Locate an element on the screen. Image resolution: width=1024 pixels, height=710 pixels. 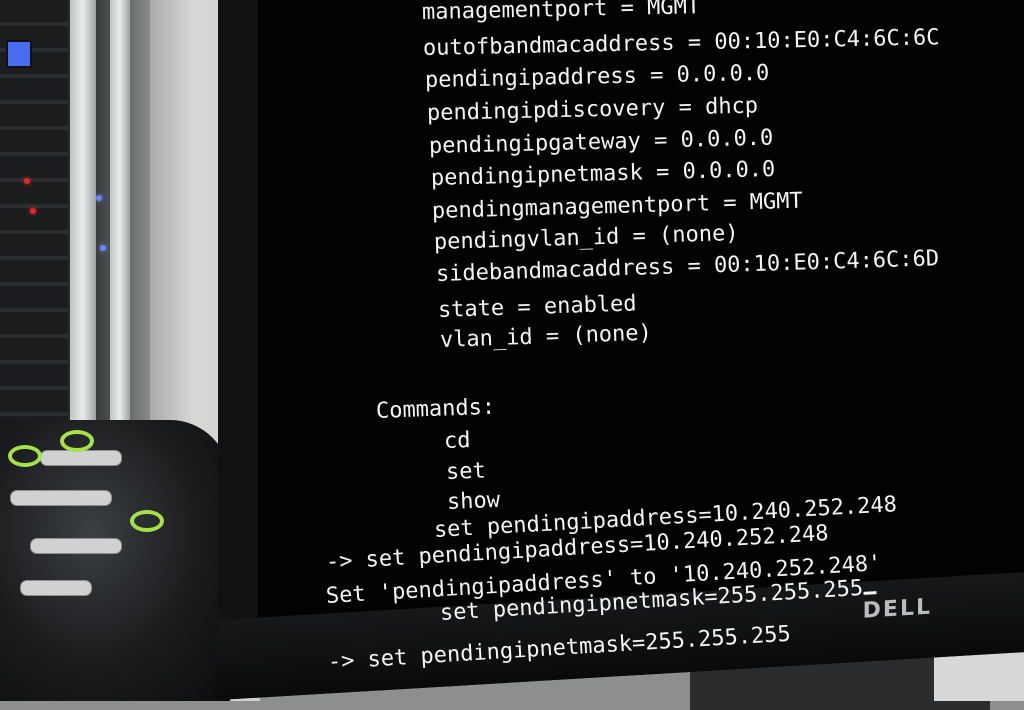
property-line: pendingipaddress = 0.0.0.0 is located at coordinates (597, 76).